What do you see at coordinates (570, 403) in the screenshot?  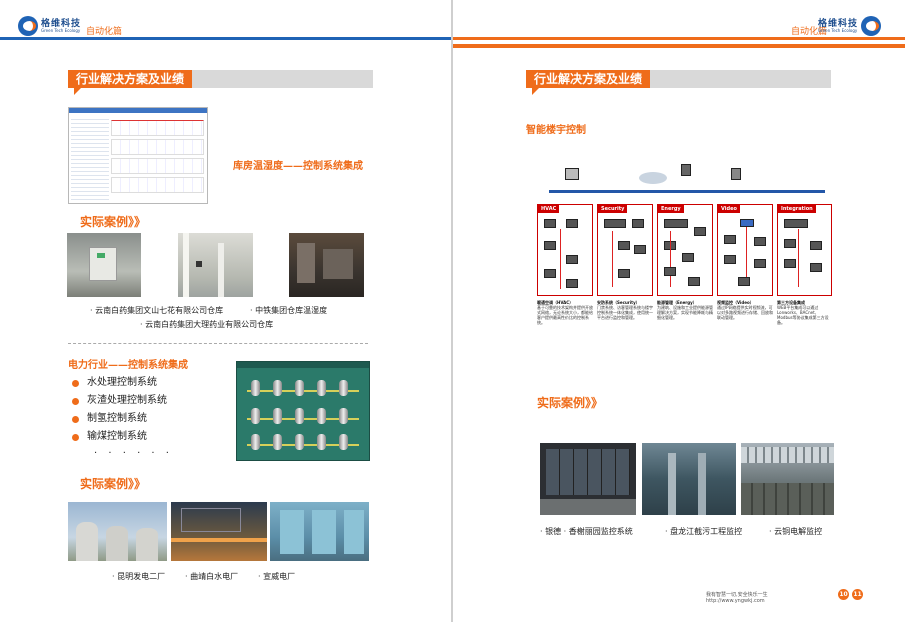 I see `case-title-building: 实际案例》》` at bounding box center [570, 403].